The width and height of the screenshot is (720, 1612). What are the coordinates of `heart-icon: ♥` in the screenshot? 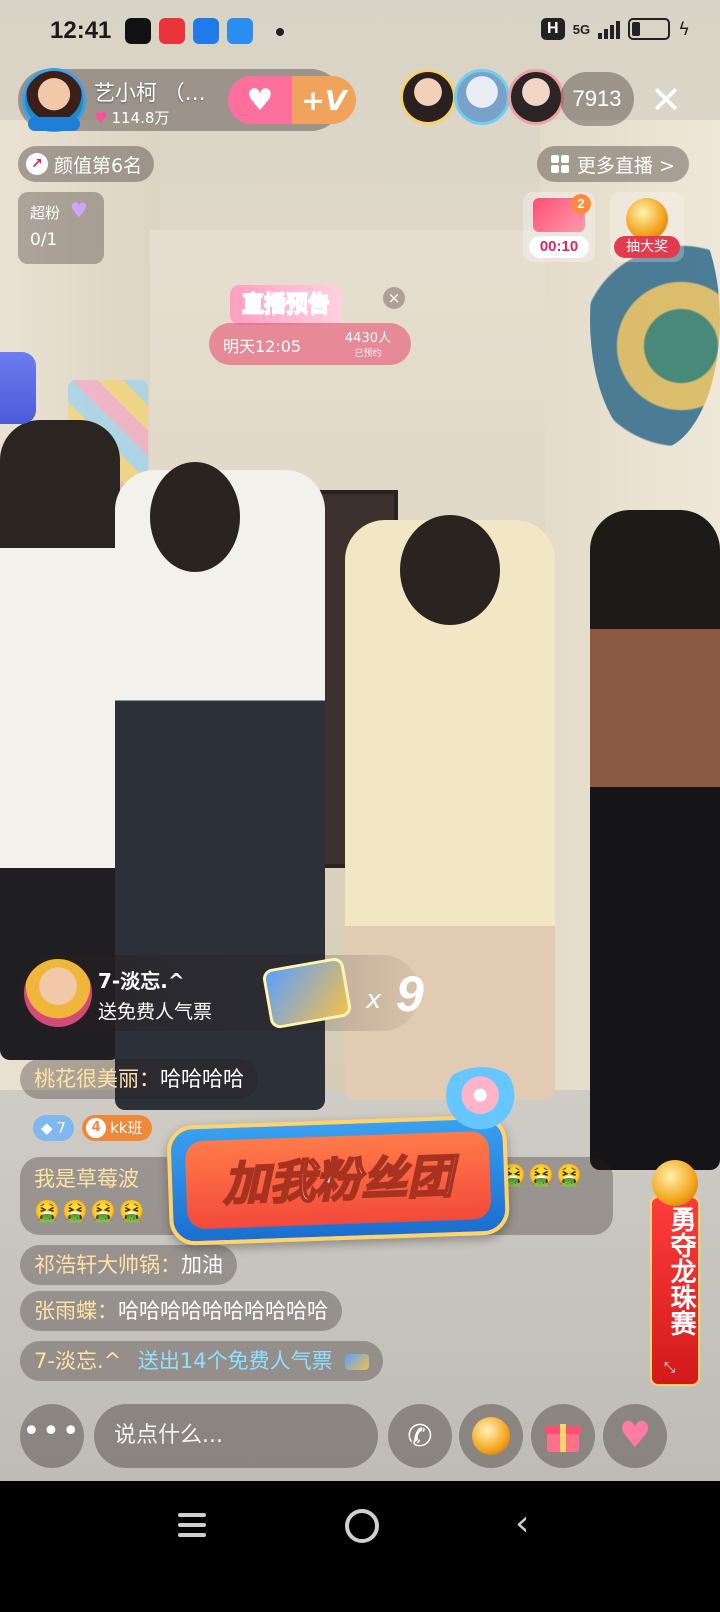 It's located at (101, 117).